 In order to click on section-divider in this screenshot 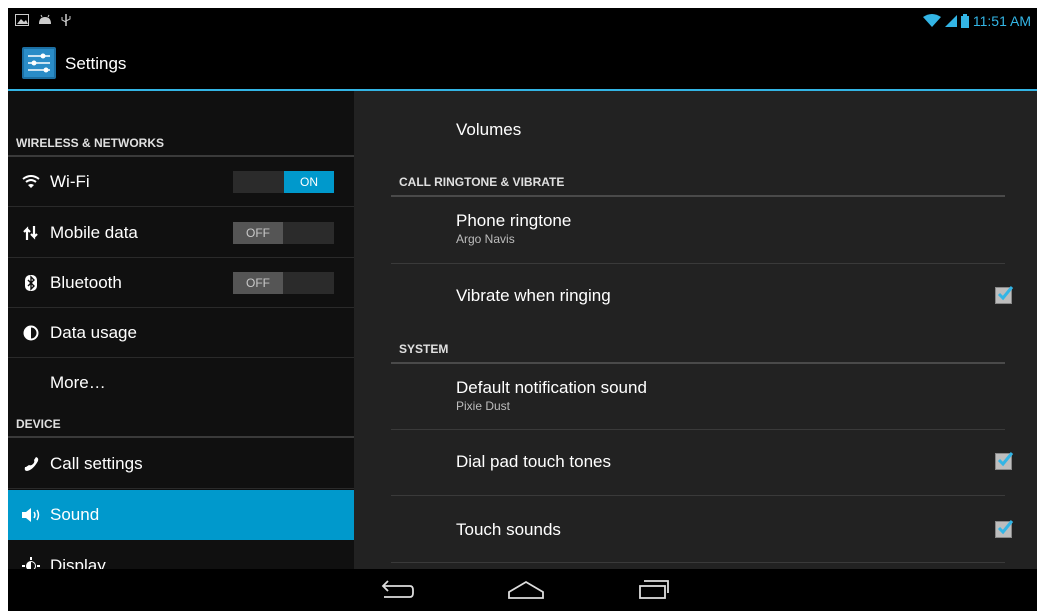, I will do `click(181, 437)`.